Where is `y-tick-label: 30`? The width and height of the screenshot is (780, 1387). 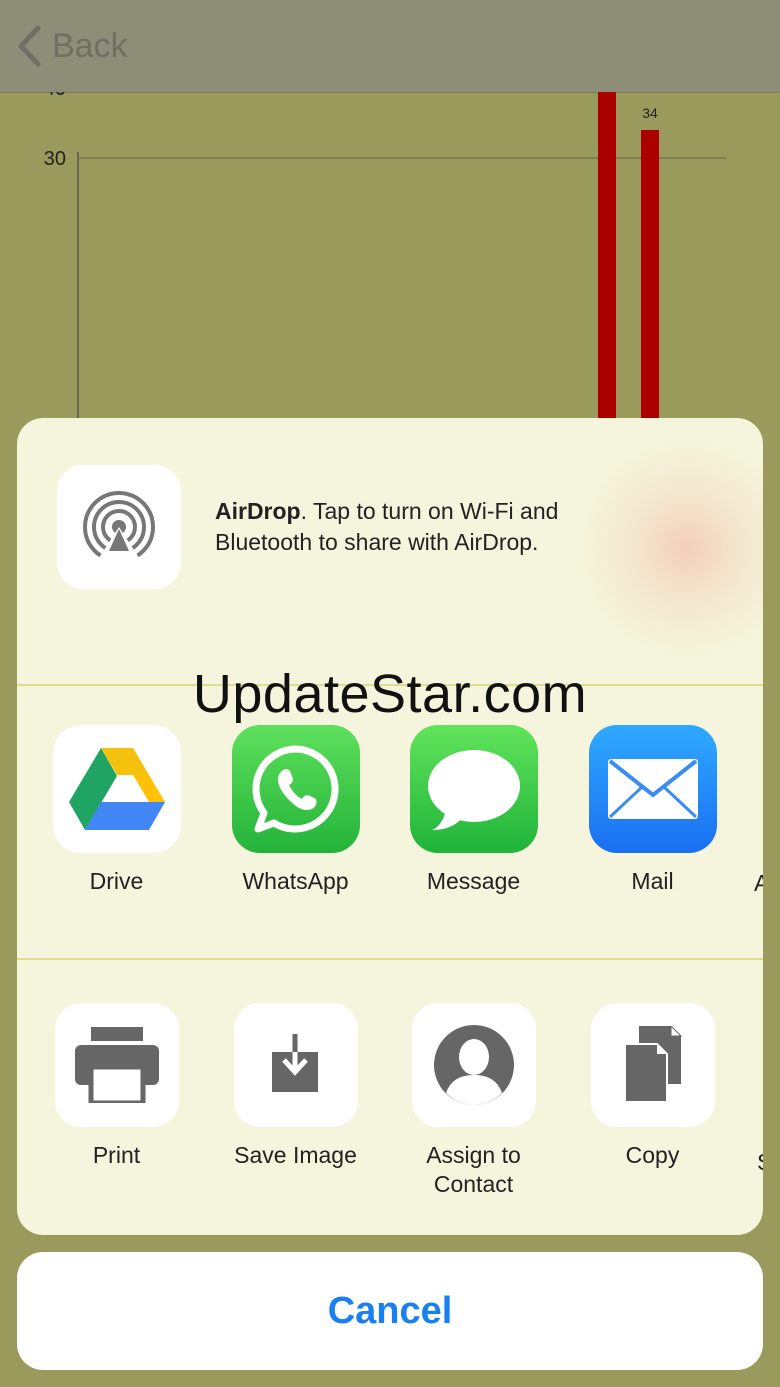 y-tick-label: 30 is located at coordinates (55, 159).